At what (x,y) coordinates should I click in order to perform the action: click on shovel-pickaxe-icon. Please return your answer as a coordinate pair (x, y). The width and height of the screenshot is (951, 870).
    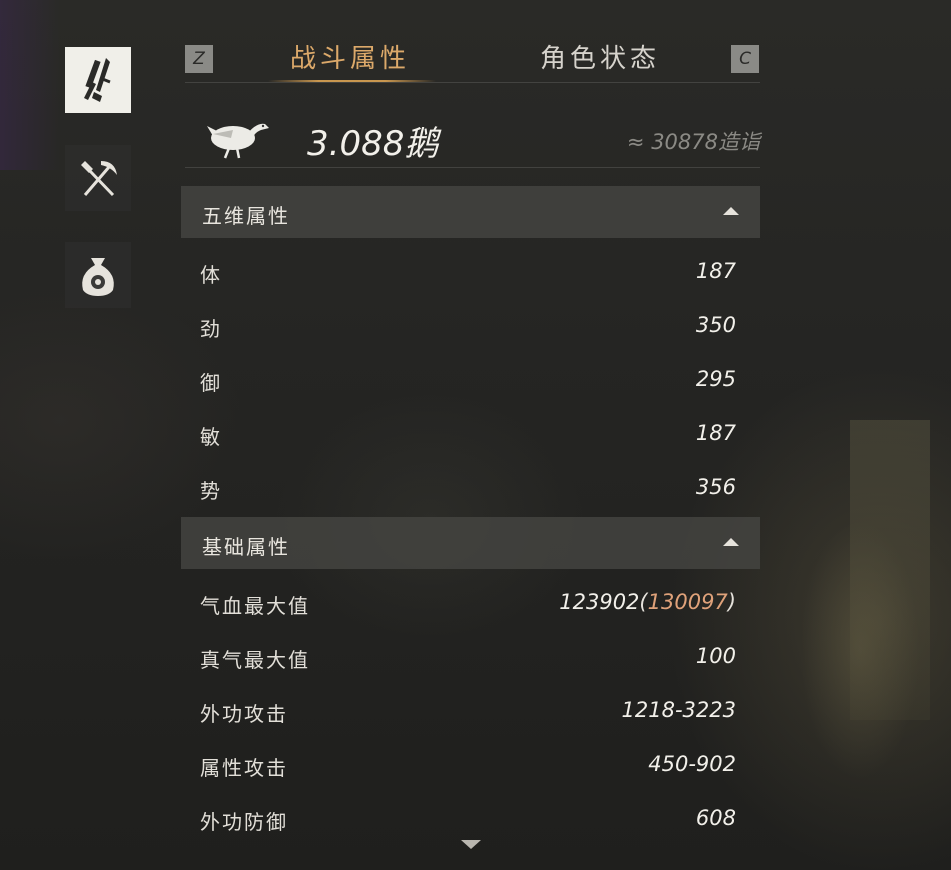
    Looking at the image, I should click on (98, 178).